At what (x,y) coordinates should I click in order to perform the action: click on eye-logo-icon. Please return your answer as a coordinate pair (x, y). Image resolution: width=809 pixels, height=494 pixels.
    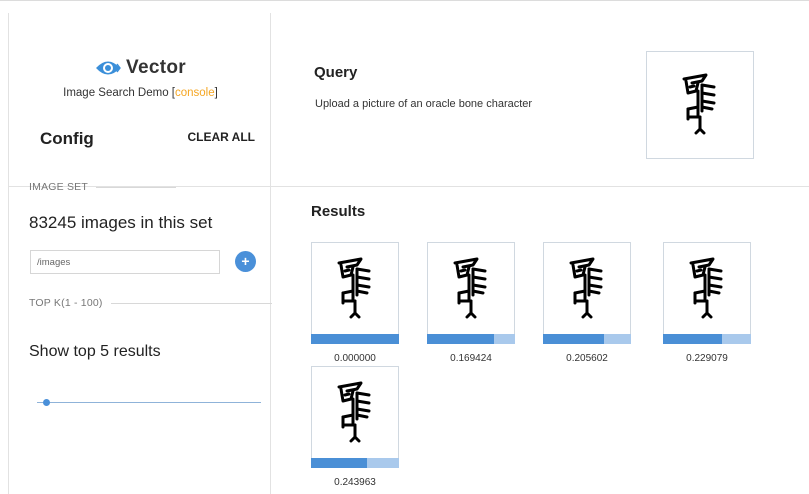
    Looking at the image, I should click on (108, 68).